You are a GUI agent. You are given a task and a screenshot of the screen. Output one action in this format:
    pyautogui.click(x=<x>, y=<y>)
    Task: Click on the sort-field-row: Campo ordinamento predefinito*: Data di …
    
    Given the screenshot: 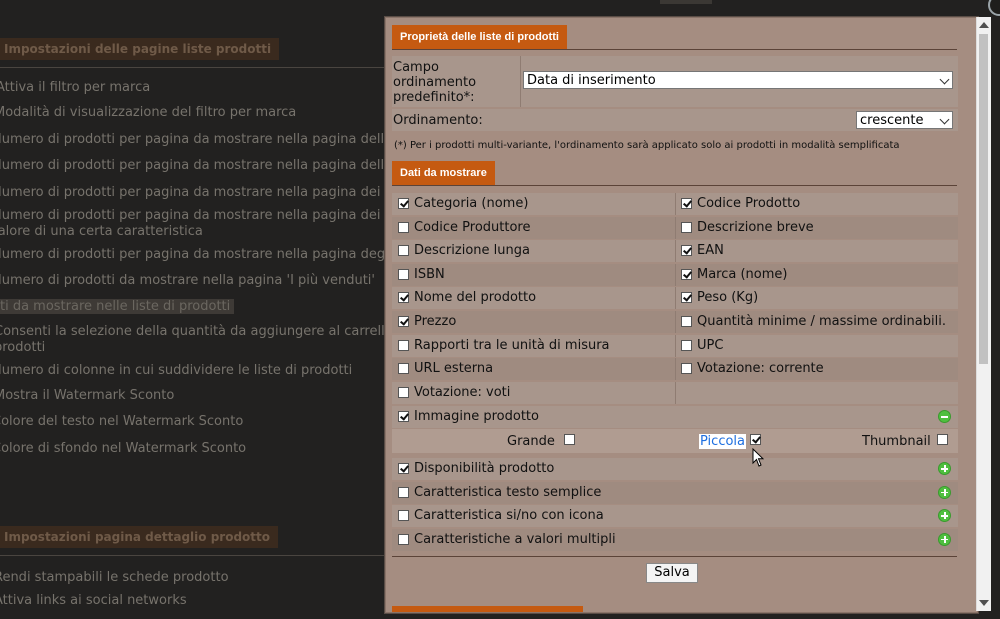 What is the action you would take?
    pyautogui.click(x=675, y=81)
    